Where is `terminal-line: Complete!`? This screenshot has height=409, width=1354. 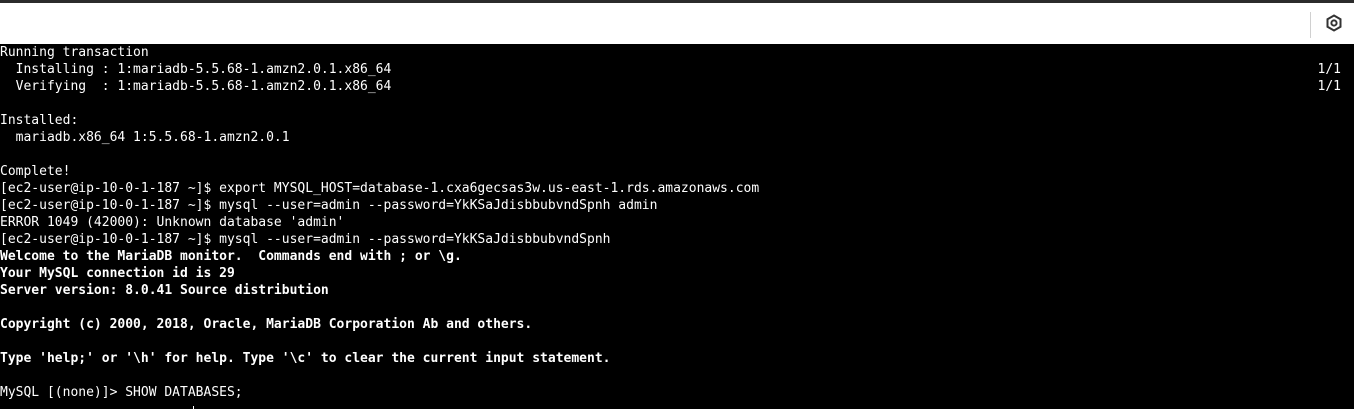
terminal-line: Complete! is located at coordinates (35, 171).